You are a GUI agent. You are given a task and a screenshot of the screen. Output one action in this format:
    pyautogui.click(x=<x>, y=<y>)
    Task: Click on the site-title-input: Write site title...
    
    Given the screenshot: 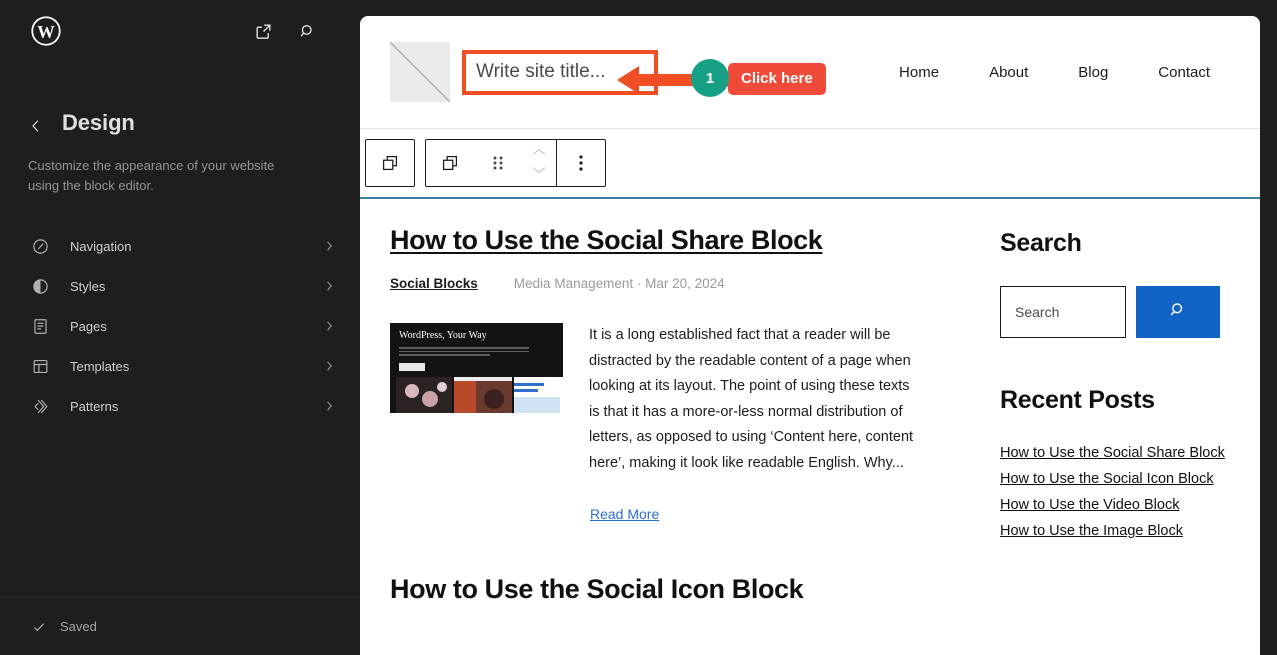 What is the action you would take?
    pyautogui.click(x=560, y=72)
    